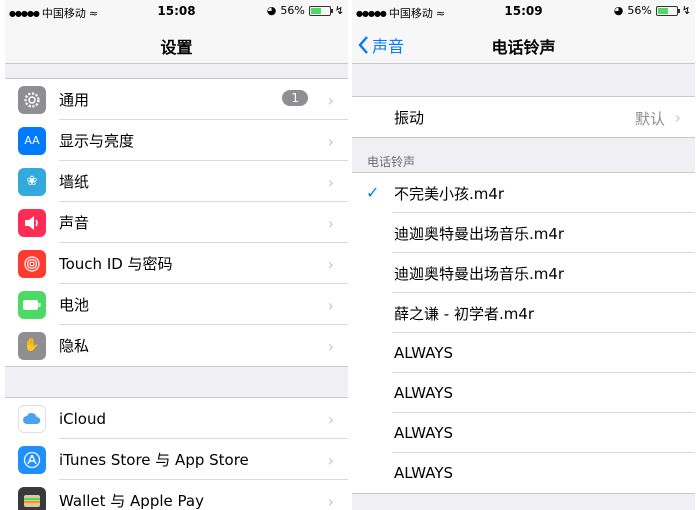 The height and width of the screenshot is (510, 700). Describe the element at coordinates (176, 181) in the screenshot. I see `settings-row-wallpaper: ❀ 墙纸 ›` at that location.